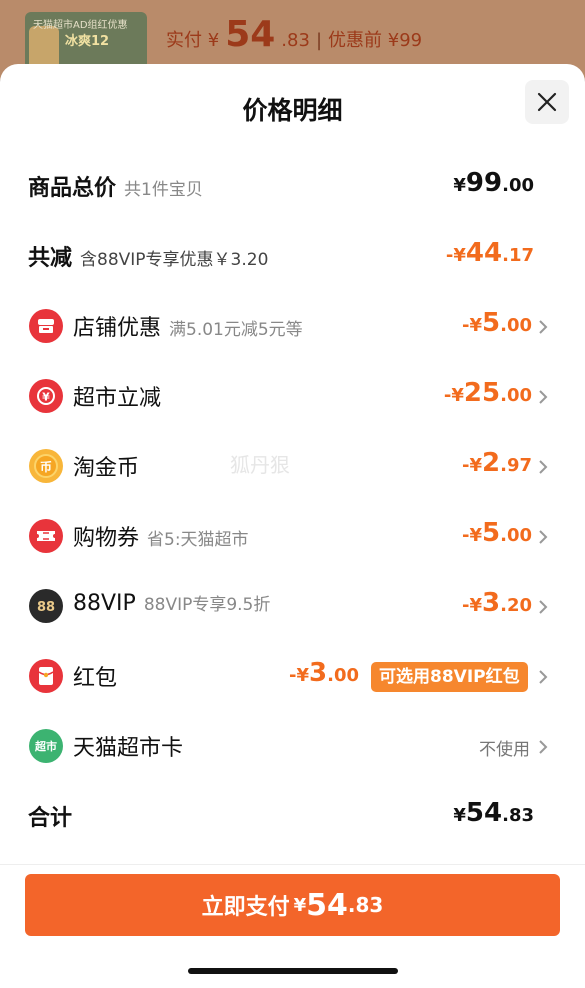 This screenshot has width=585, height=988. Describe the element at coordinates (489, 253) in the screenshot. I see `reduce-amount: -¥44.17` at that location.